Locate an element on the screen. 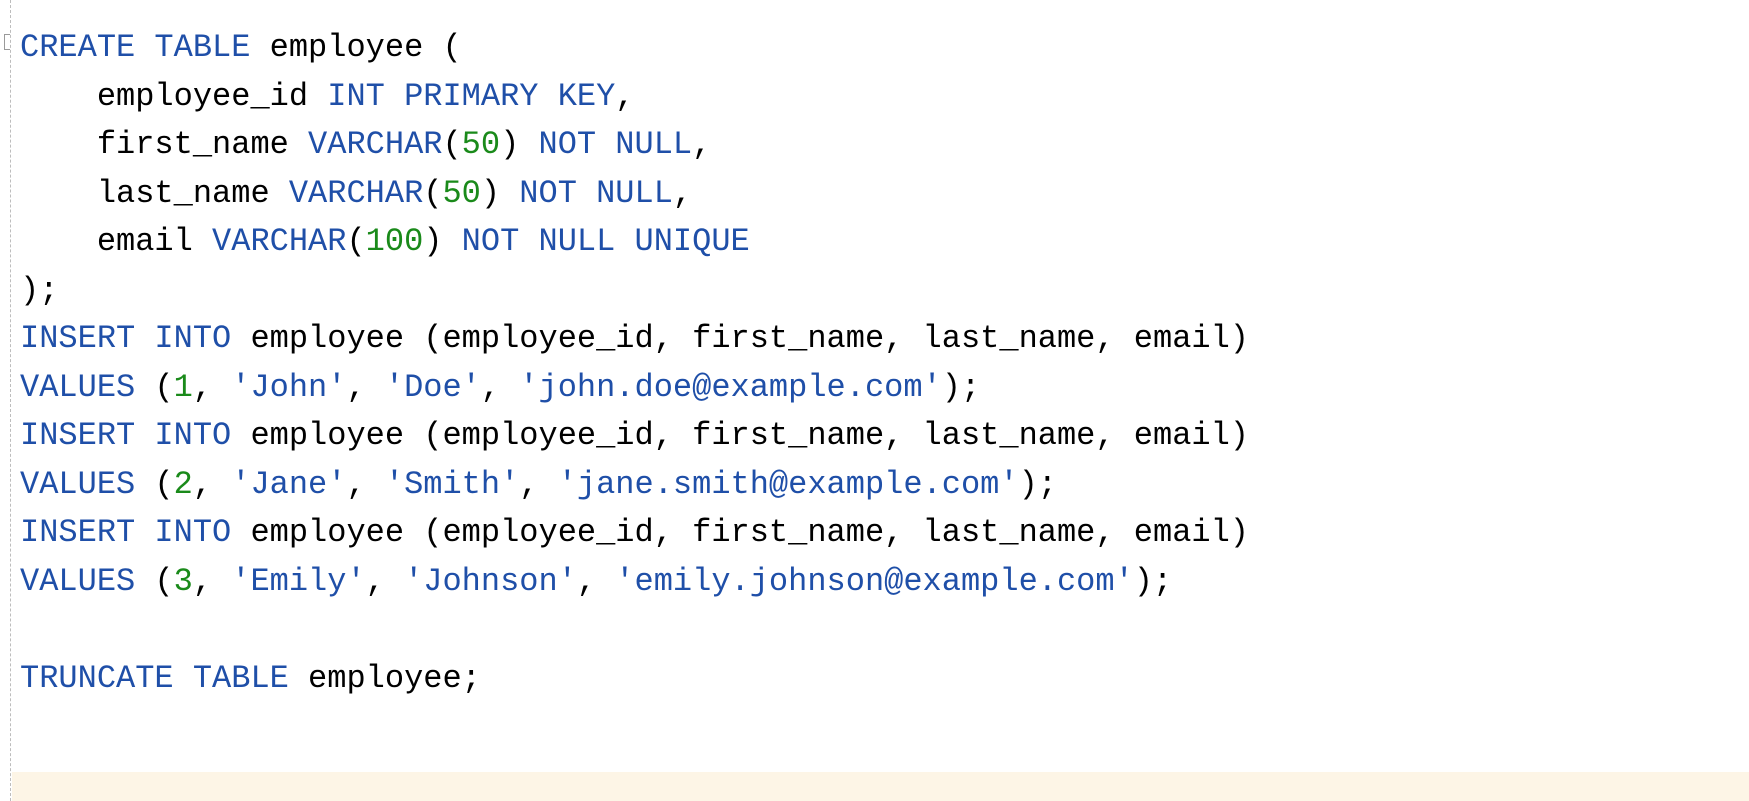  sql-identifier: last_name is located at coordinates (154, 193).